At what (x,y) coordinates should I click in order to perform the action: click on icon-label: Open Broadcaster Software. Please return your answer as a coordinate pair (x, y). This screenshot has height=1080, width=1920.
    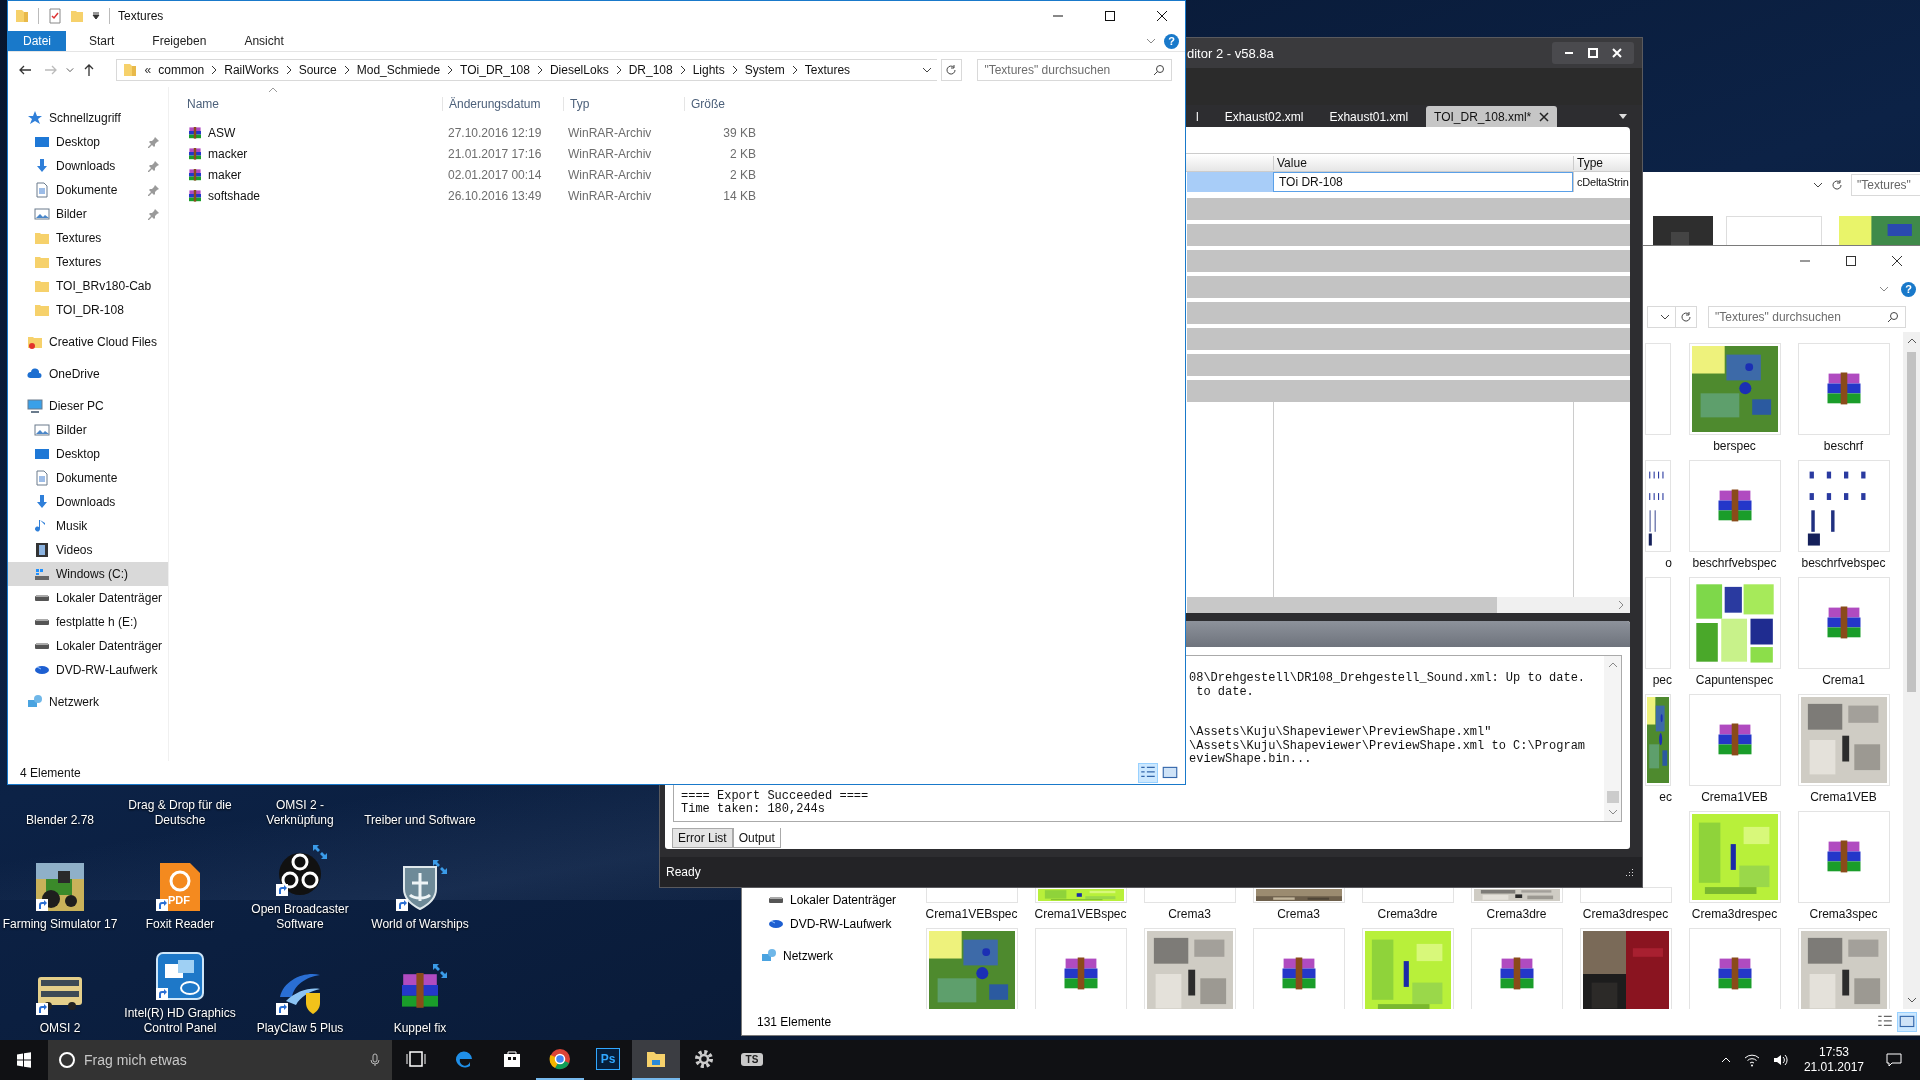
    Looking at the image, I should click on (300, 917).